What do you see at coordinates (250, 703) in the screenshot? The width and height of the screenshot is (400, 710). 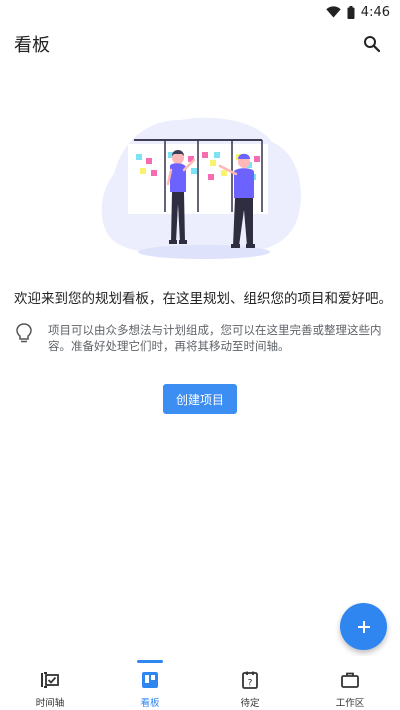 I see `nav-label: 待定` at bounding box center [250, 703].